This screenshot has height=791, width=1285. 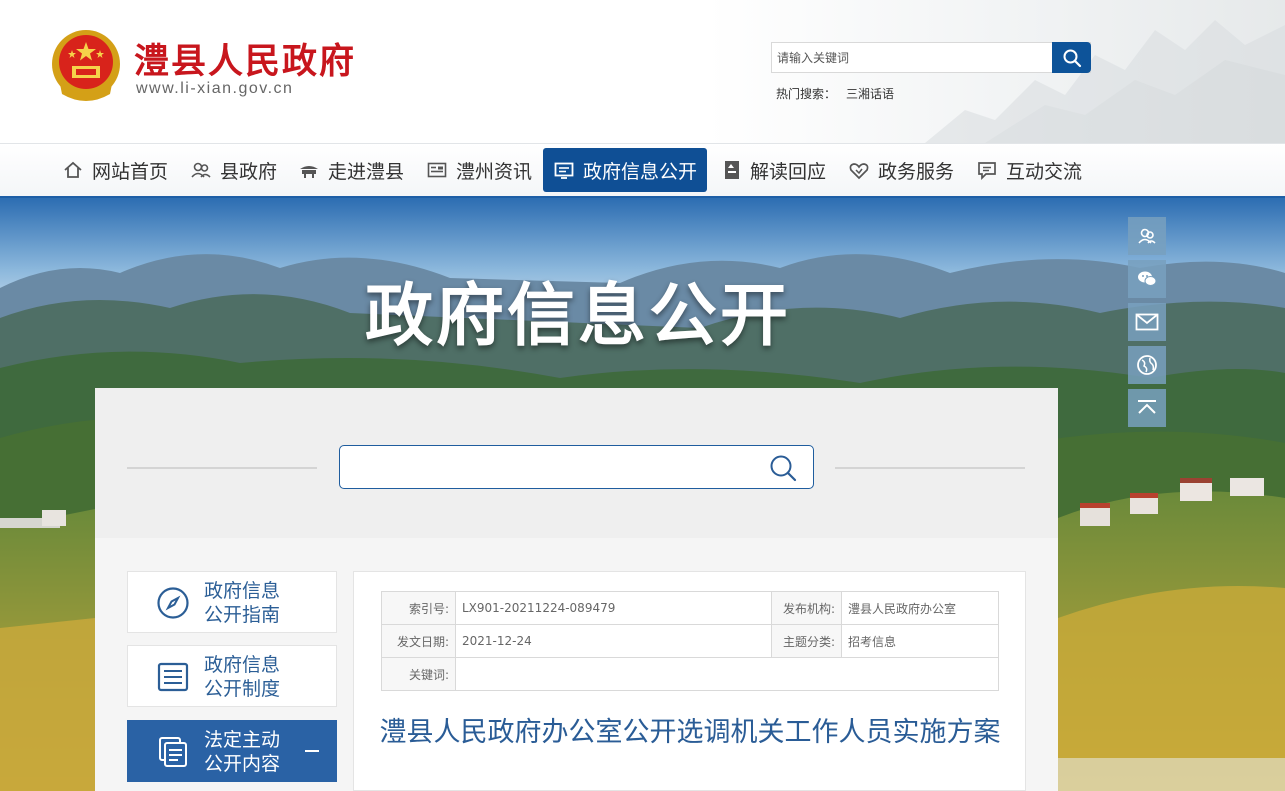 I want to click on nav-item-gov-info-disclosure: 政府信息公开, so click(x=625, y=170).